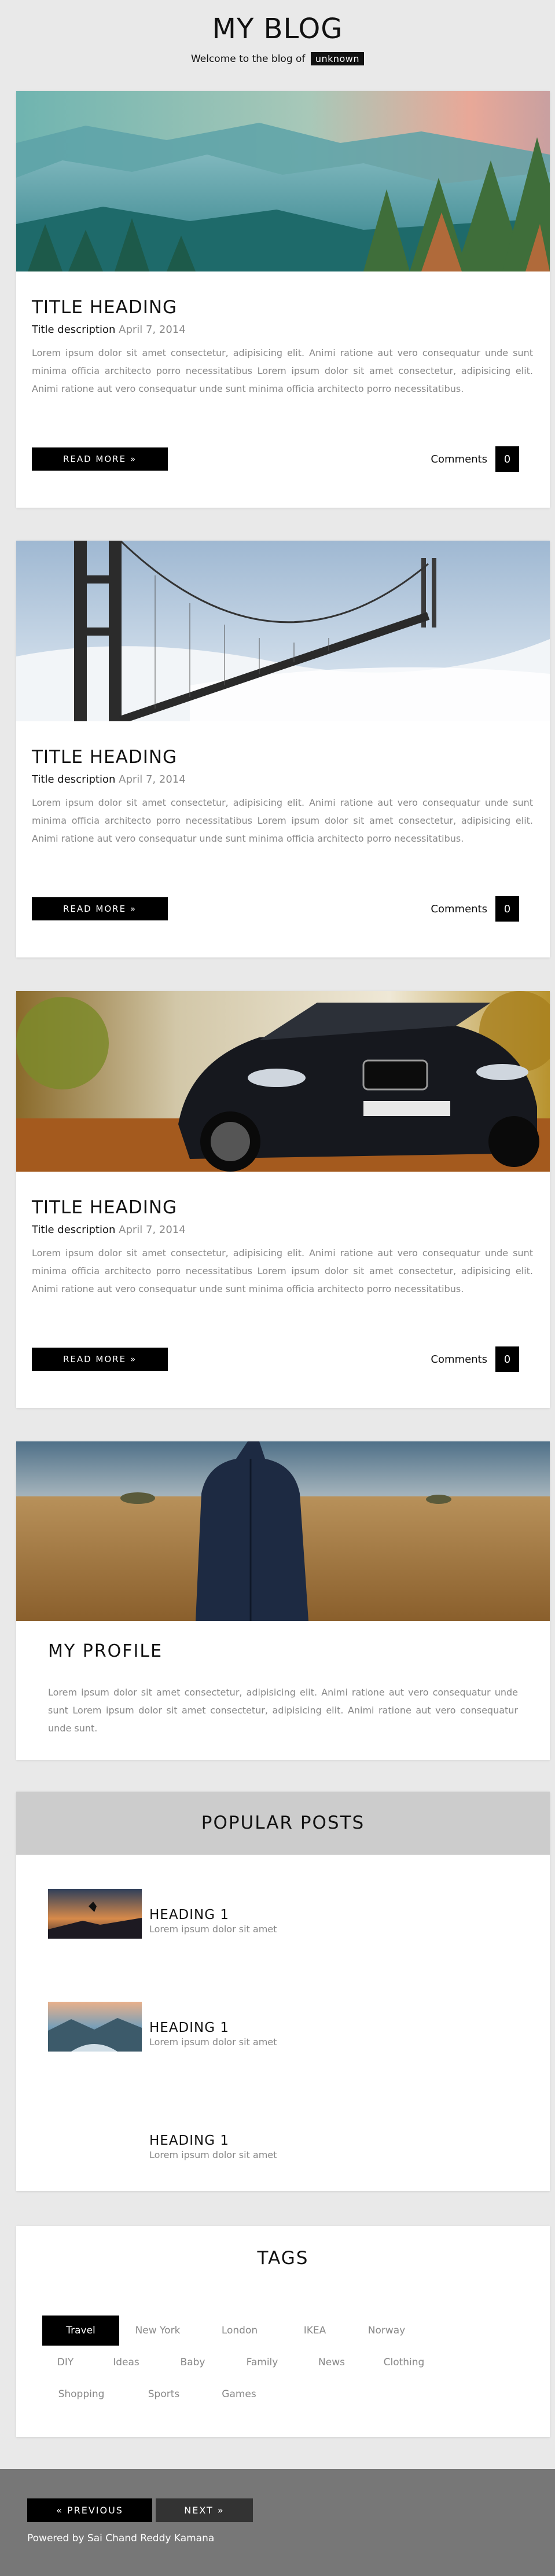 Image resolution: width=555 pixels, height=2576 pixels. What do you see at coordinates (337, 58) in the screenshot?
I see `username-badge: unknown` at bounding box center [337, 58].